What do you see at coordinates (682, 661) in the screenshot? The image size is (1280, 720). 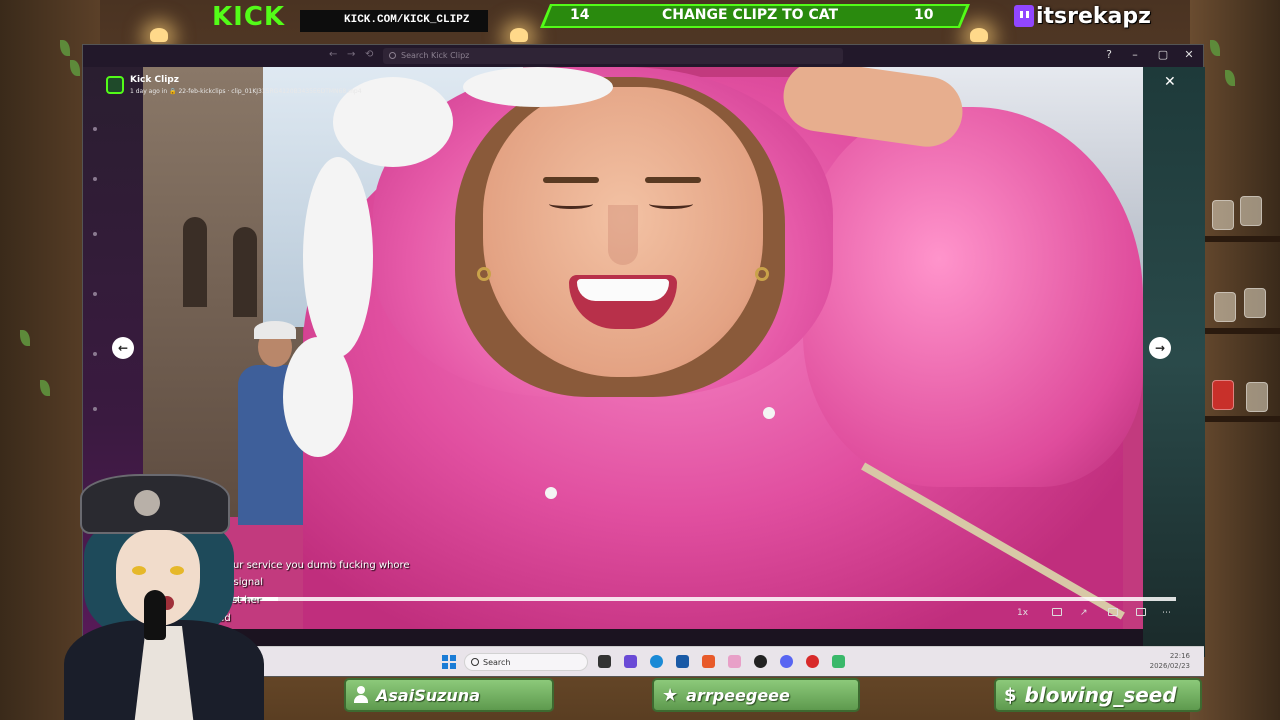 I see `store-icon` at bounding box center [682, 661].